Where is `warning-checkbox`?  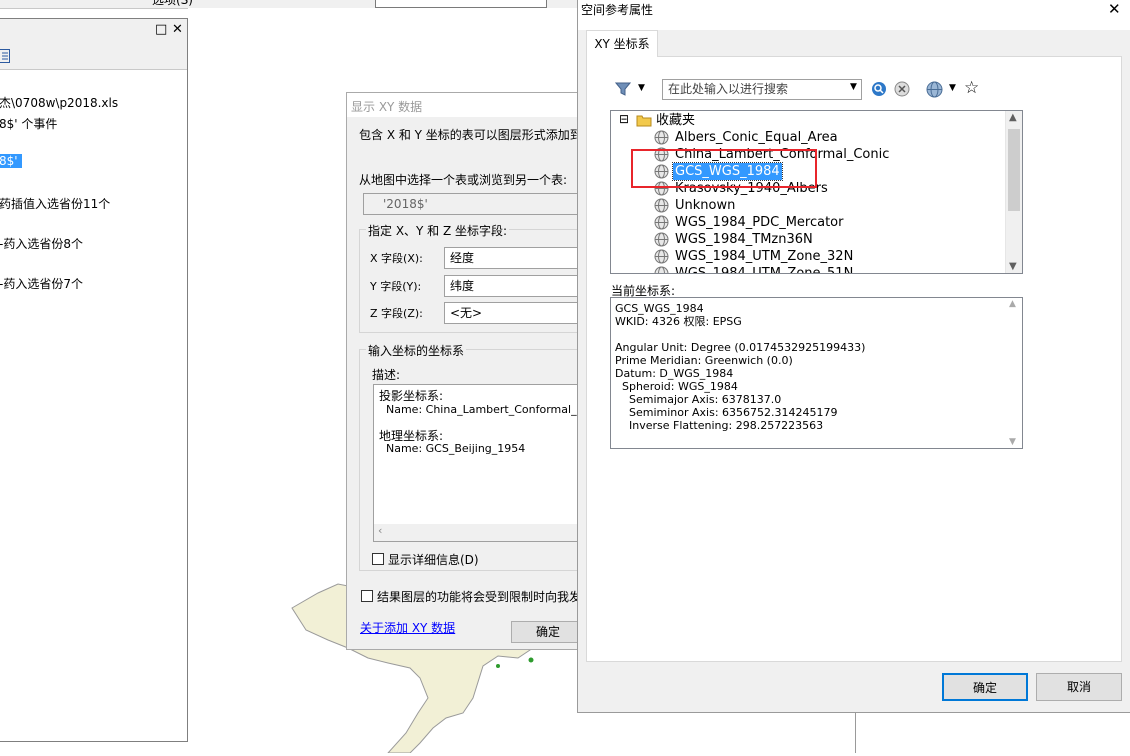 warning-checkbox is located at coordinates (367, 596).